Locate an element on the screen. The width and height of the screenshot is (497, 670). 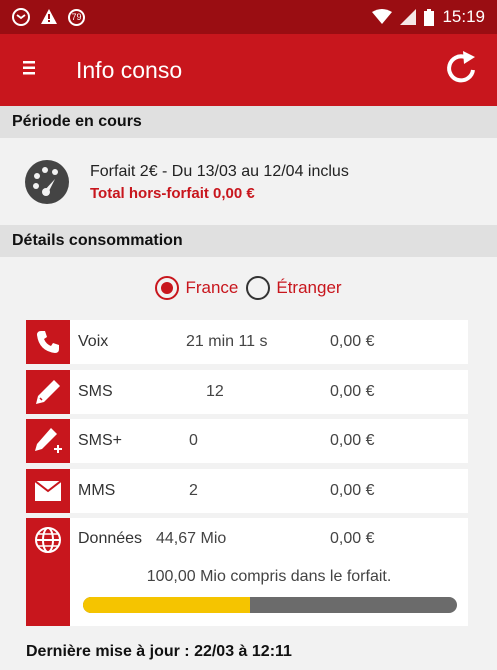
radio-france-label: France is located at coordinates (212, 287).